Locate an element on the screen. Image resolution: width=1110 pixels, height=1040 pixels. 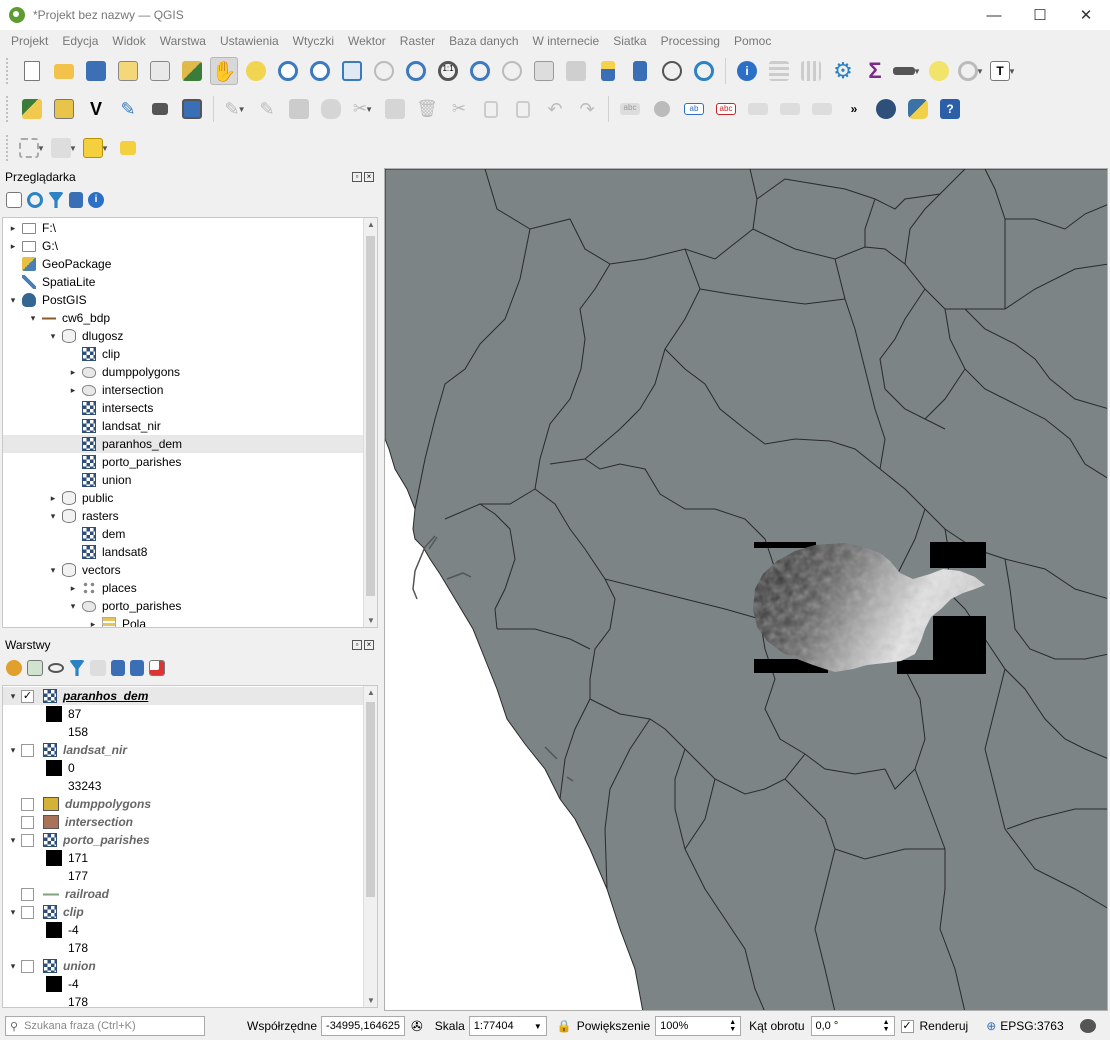
highlight-pinned-labels-button: ab is located at coordinates (694, 109).